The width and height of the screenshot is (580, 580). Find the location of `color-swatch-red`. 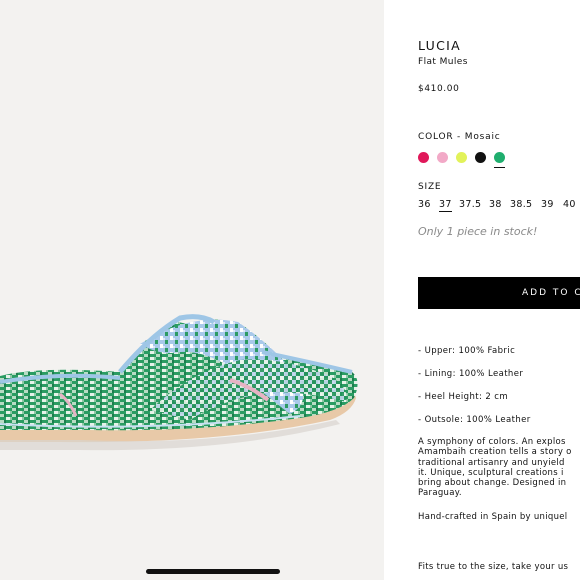

color-swatch-red is located at coordinates (423, 157).